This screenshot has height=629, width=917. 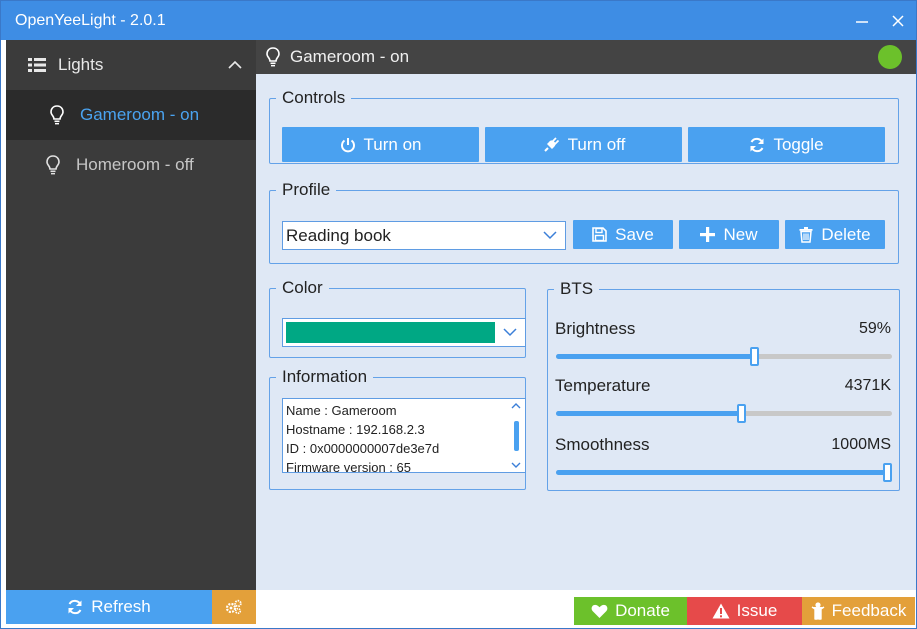 I want to click on turn-off-label: Turn off, so click(x=596, y=144).